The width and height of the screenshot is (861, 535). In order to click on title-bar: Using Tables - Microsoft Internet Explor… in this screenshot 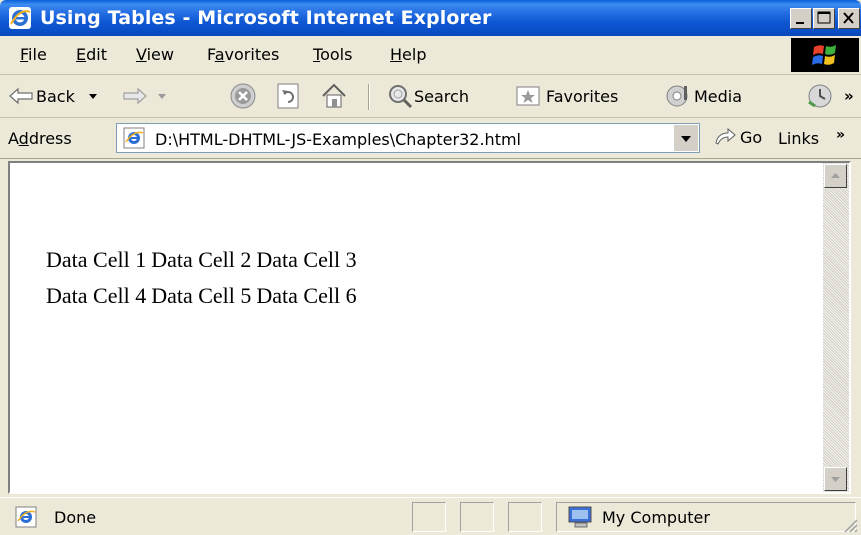, I will do `click(430, 18)`.